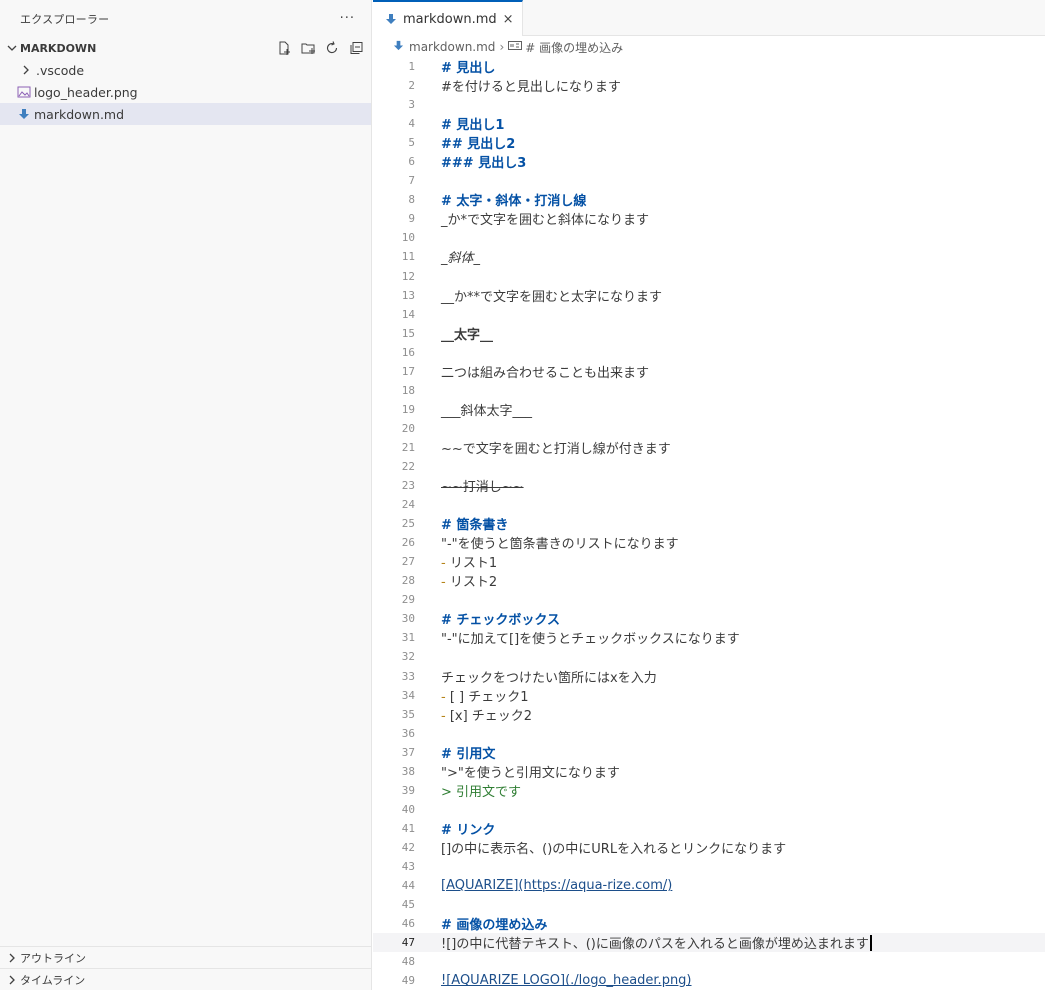 This screenshot has width=1045, height=990. I want to click on code-line: 5 ## 見出し2, so click(709, 142).